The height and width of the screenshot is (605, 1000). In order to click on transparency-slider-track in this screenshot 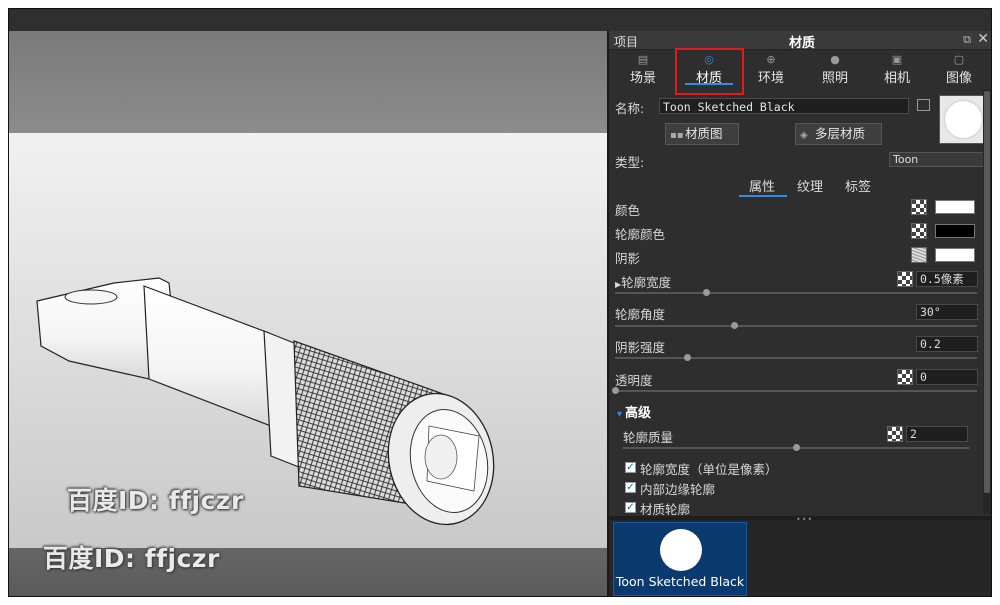, I will do `click(796, 391)`.